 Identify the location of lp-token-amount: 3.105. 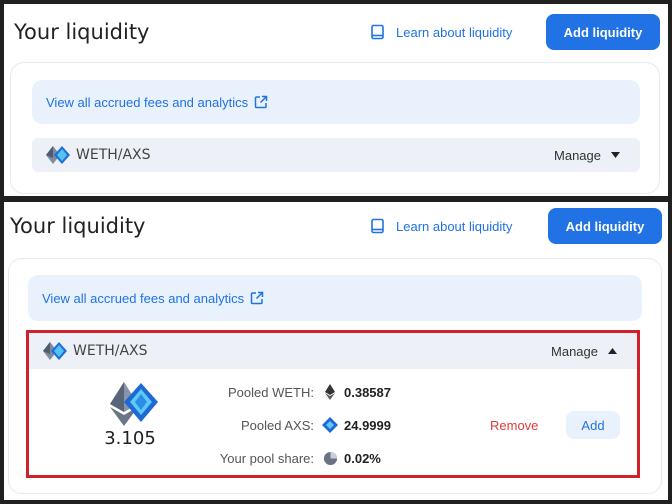
(130, 438).